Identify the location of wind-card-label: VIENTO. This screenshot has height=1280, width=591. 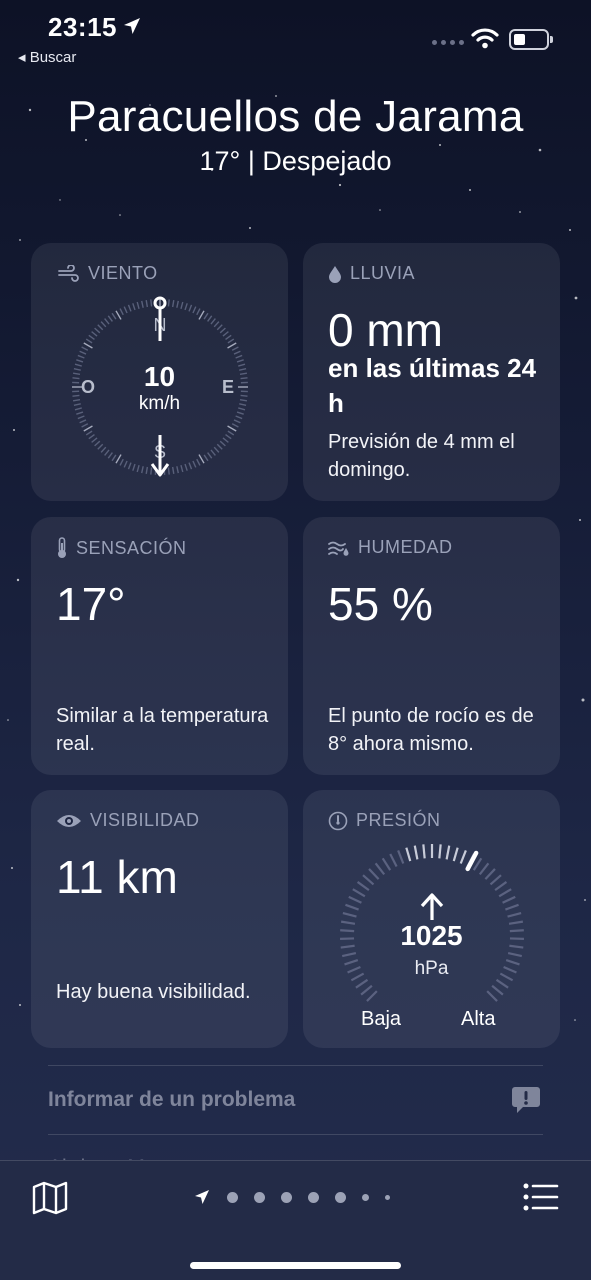
(108, 273).